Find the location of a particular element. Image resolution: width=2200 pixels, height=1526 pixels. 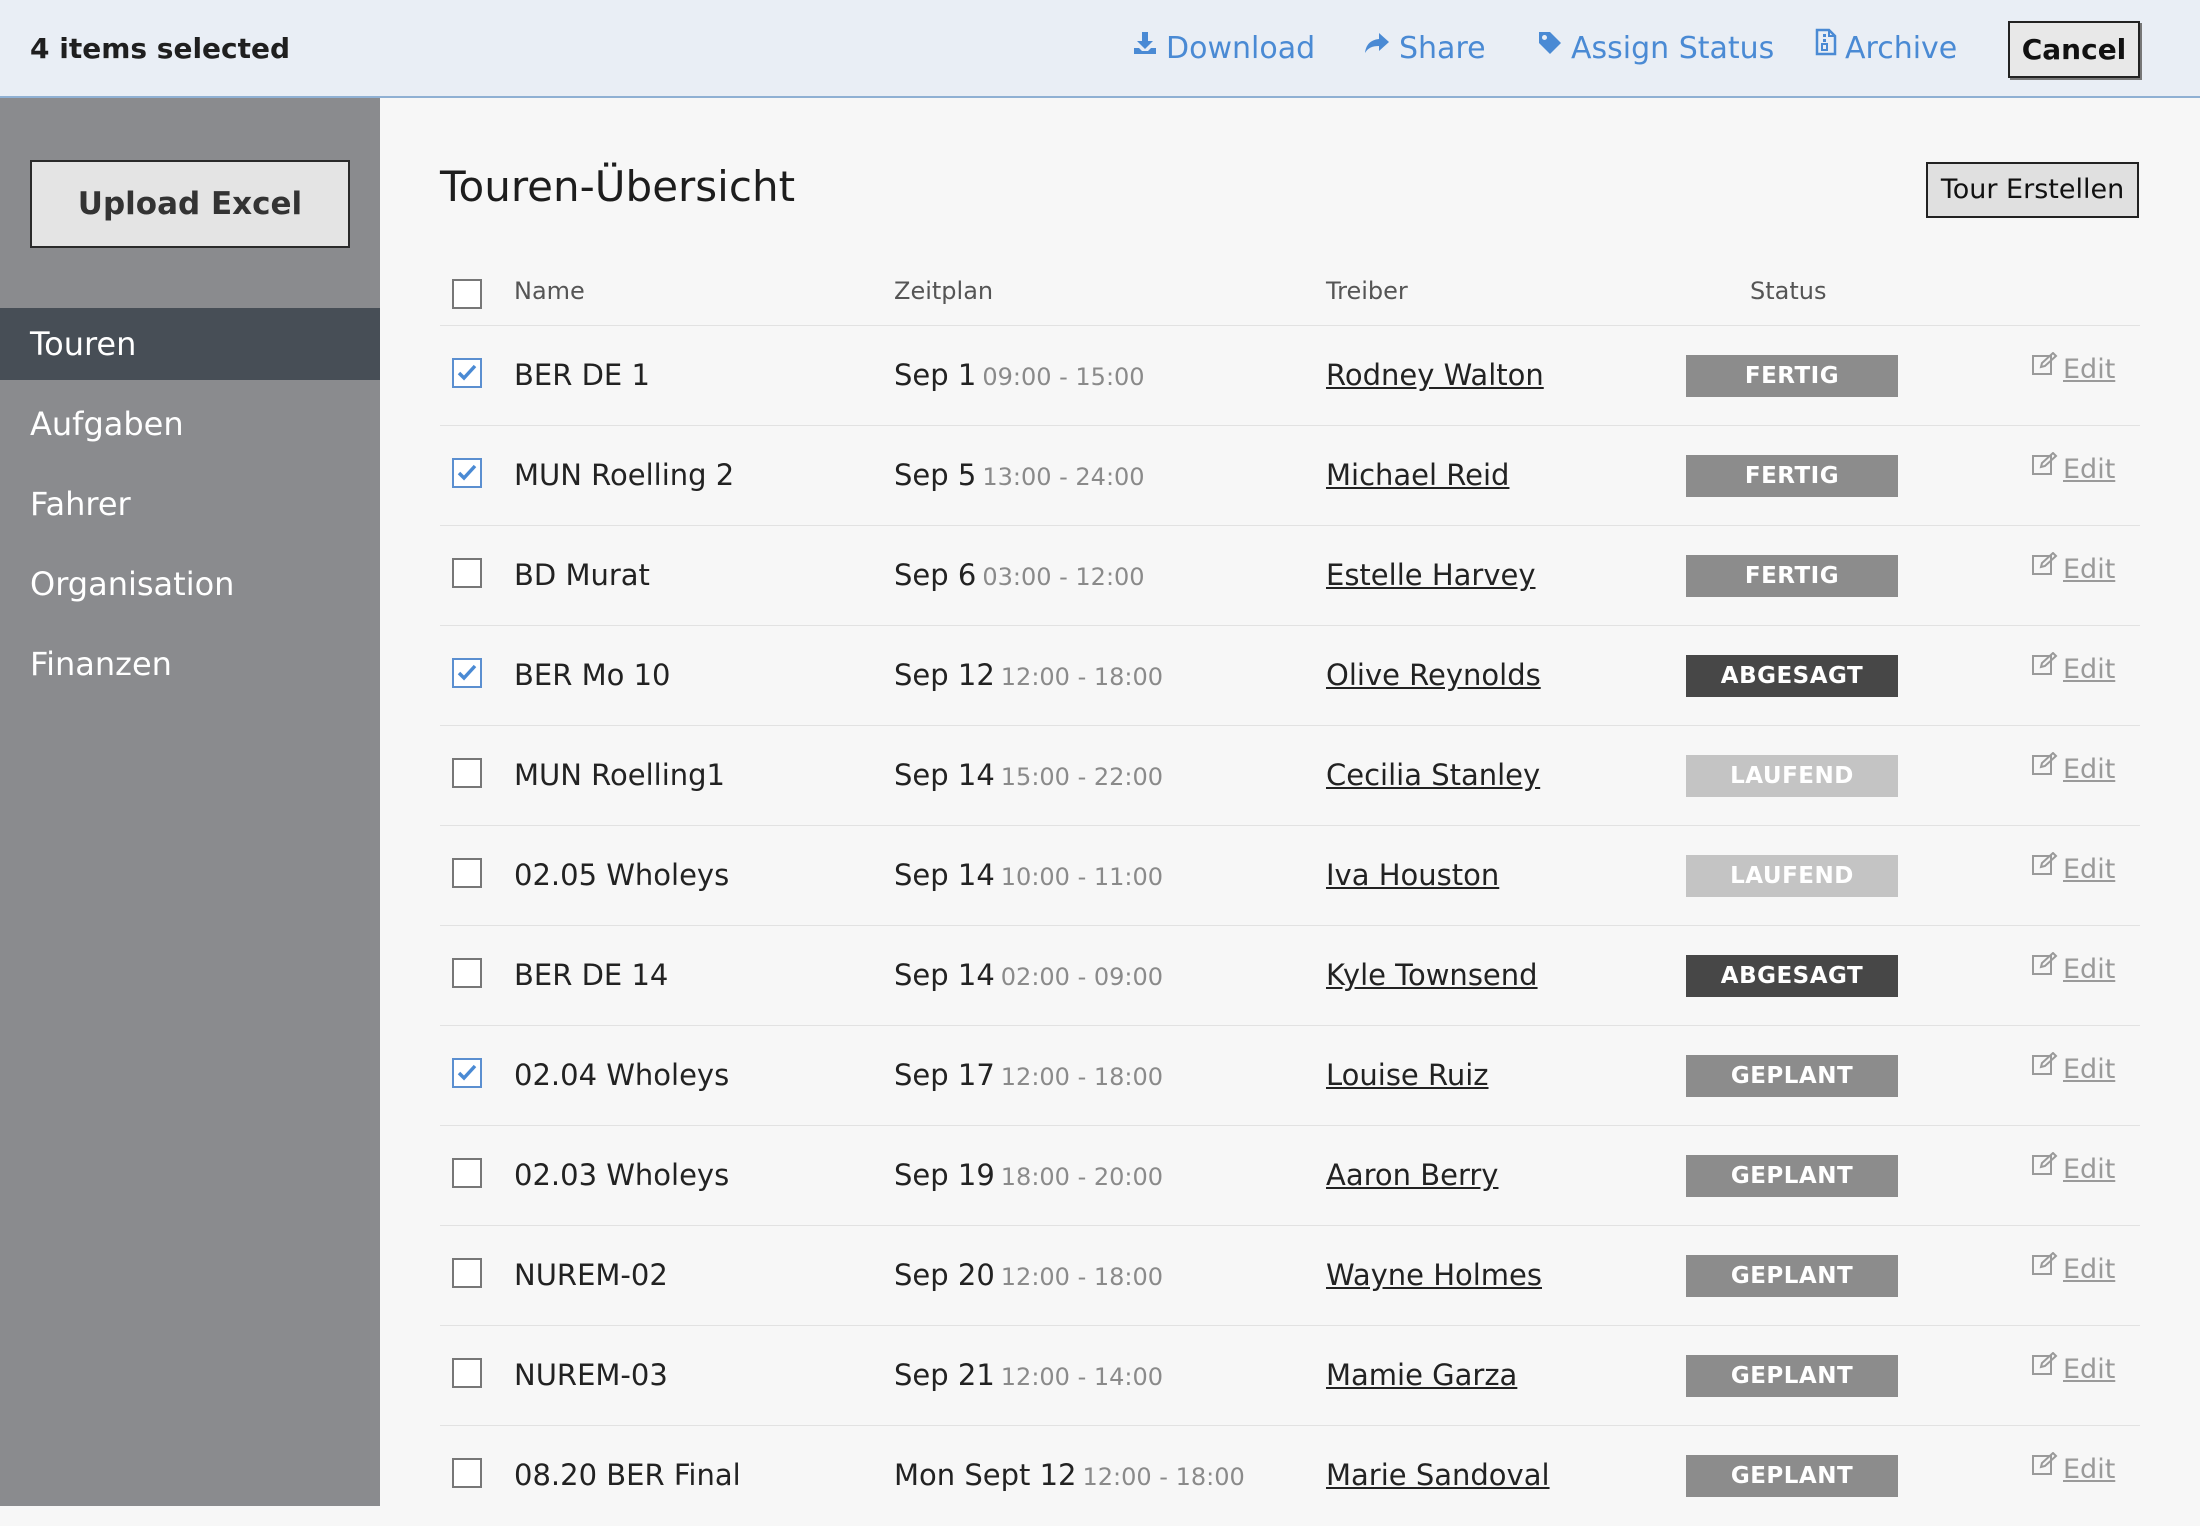

driver-link: Louise Ruiz is located at coordinates (1407, 1075).